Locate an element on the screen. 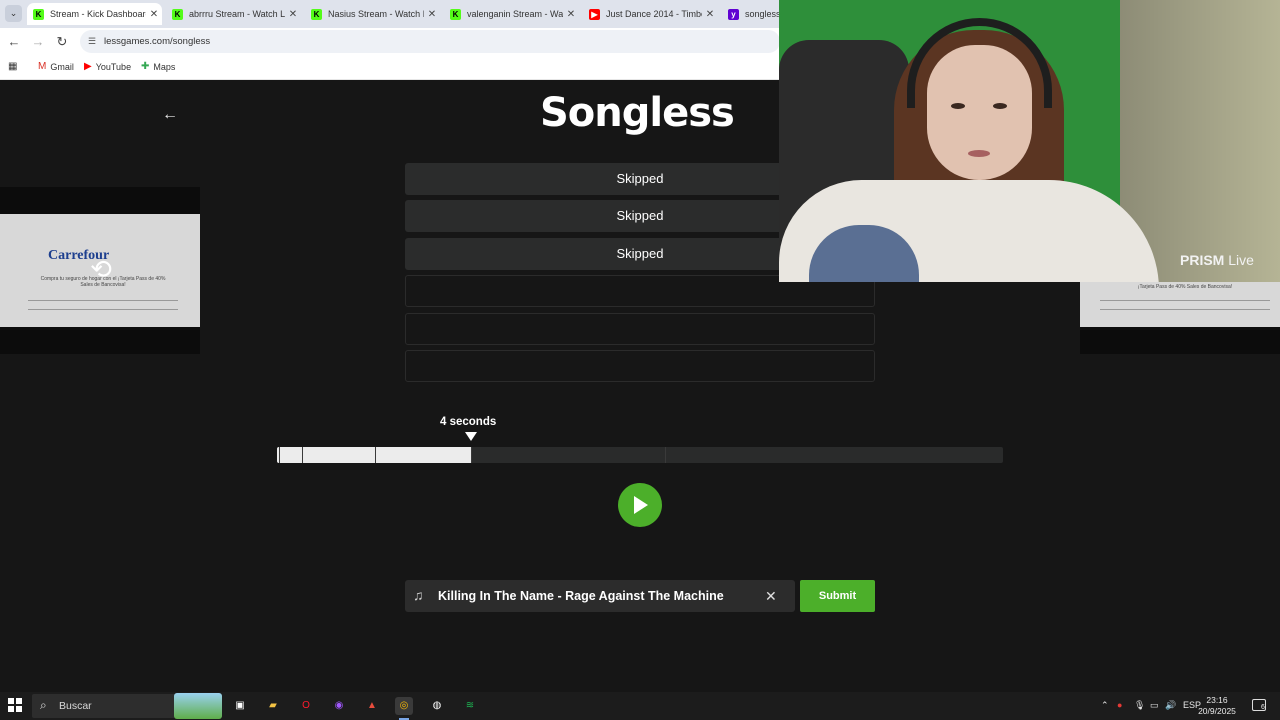  ad-tagline: ¡Tarjeta Pass de 40% Sales de Bancovisa! is located at coordinates (1185, 287).